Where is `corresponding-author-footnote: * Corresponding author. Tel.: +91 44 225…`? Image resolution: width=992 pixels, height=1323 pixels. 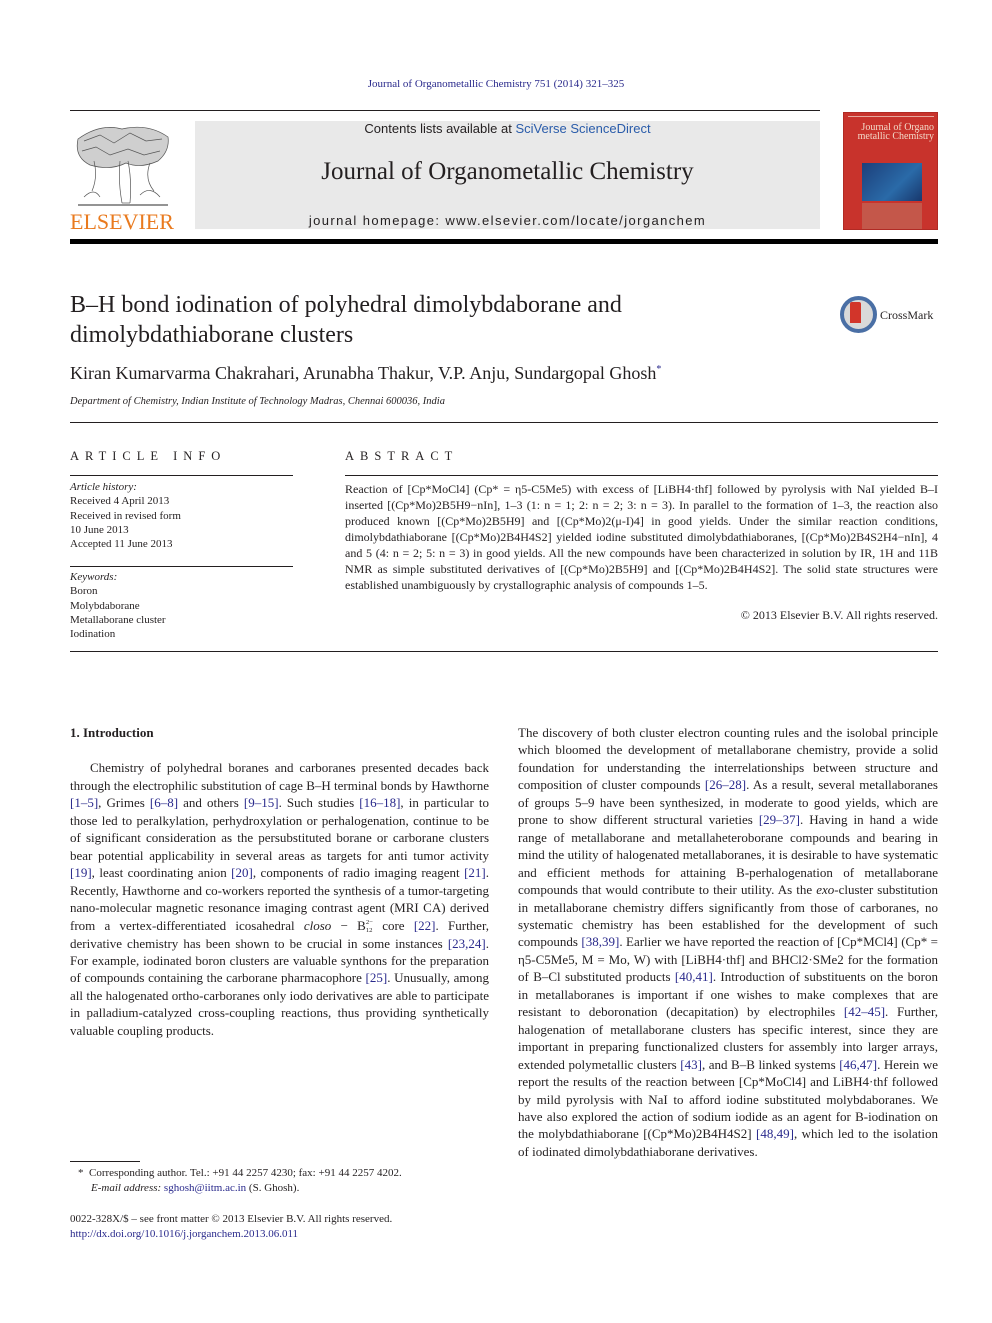 corresponding-author-footnote: * Corresponding author. Tel.: +91 44 225… is located at coordinates (288, 1181).